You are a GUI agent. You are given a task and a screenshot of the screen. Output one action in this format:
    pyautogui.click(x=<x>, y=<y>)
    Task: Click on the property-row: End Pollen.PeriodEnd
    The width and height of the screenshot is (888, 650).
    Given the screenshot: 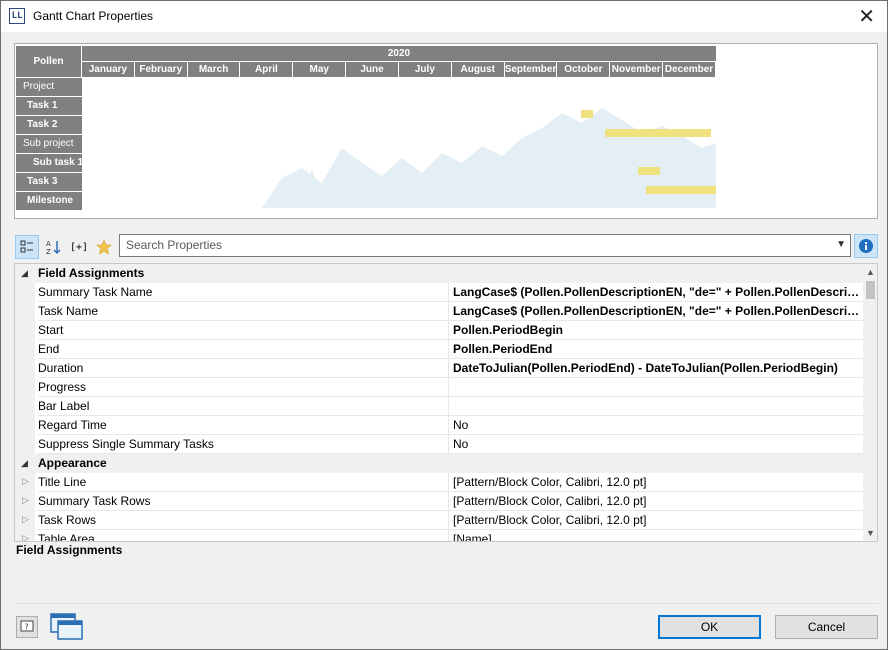 What is the action you would take?
    pyautogui.click(x=439, y=349)
    